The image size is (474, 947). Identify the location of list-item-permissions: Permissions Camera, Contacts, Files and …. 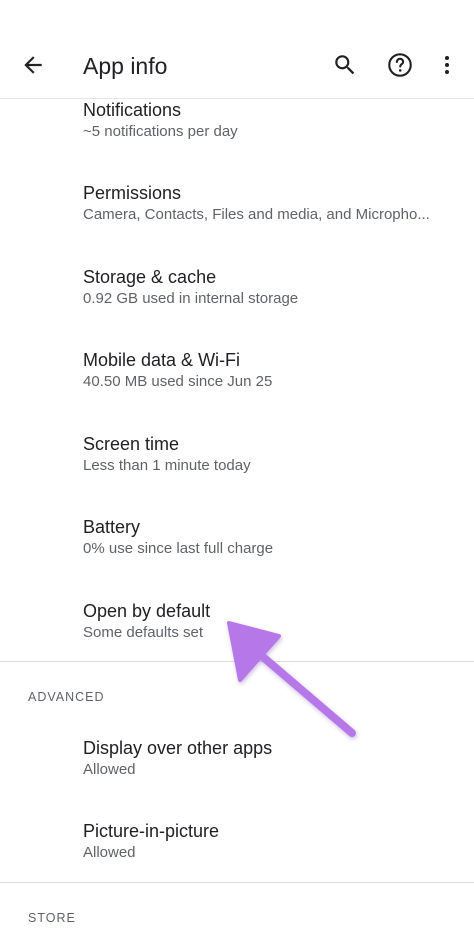
(237, 222).